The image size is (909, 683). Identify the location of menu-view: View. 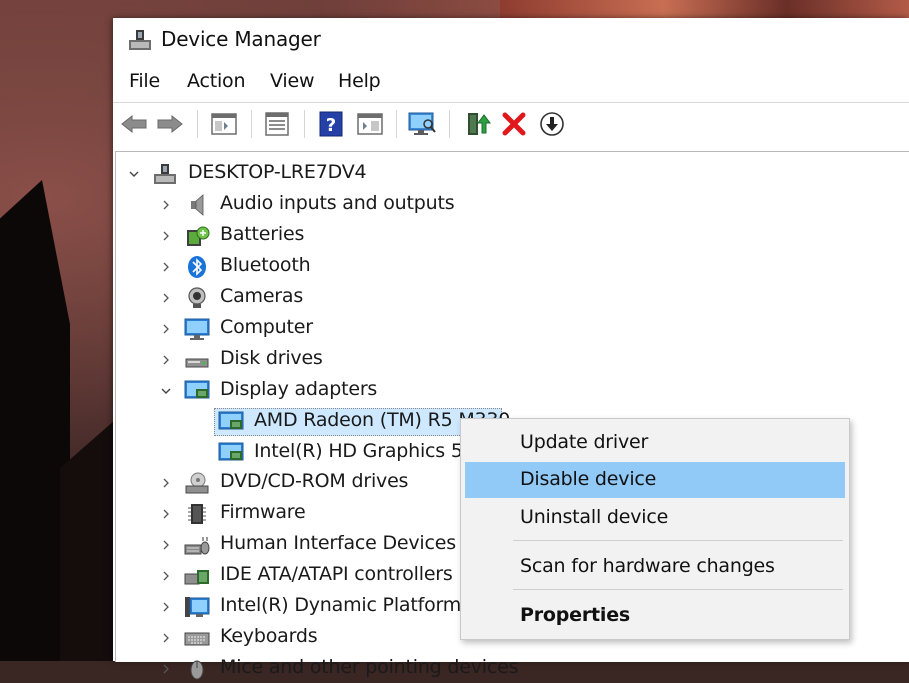
(292, 81).